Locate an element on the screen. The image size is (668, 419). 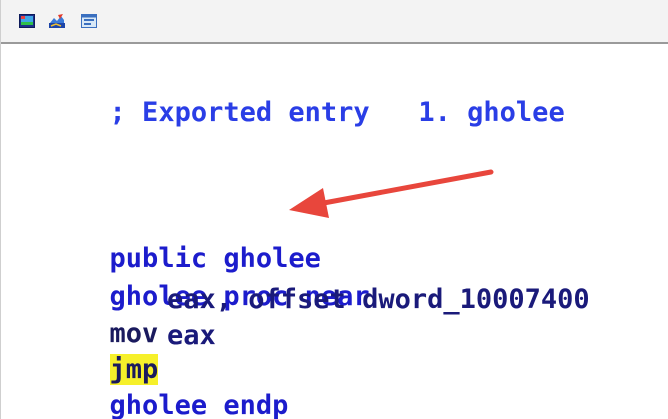
proc-line: gholee proc near is located at coordinates (191, 279).